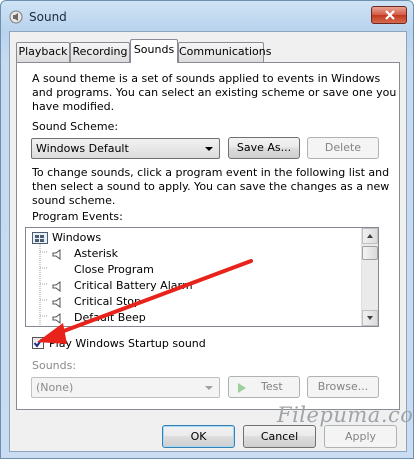  What do you see at coordinates (345, 415) in the screenshot?
I see `watermark-text: Filepuma.com` at bounding box center [345, 415].